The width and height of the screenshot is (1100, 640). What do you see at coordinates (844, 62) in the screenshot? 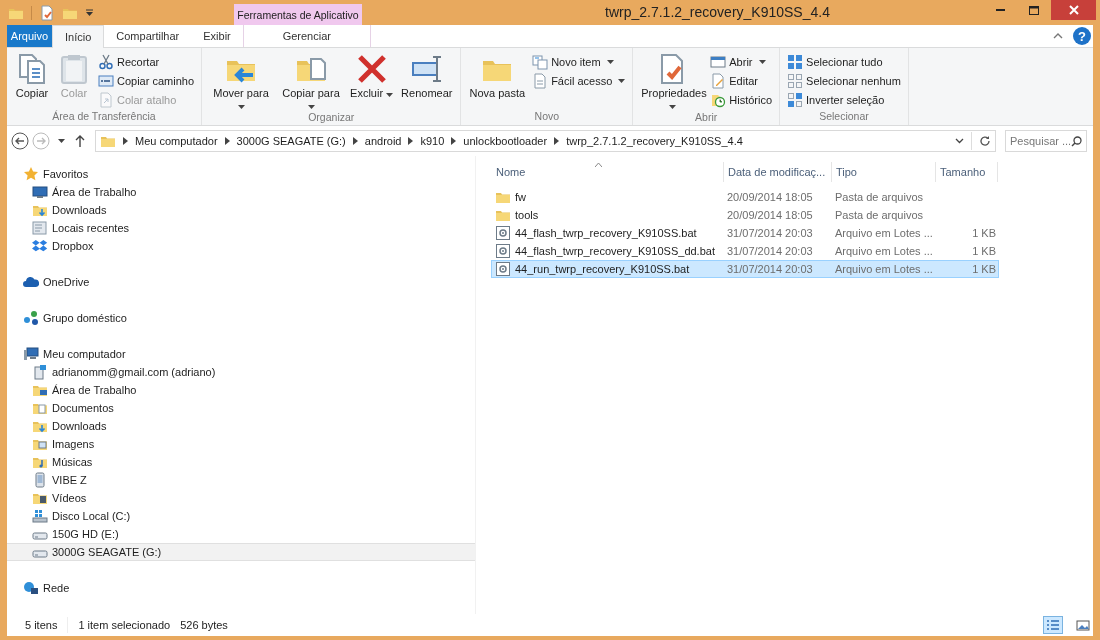
I see `ribbon-button: Selecionar tudo` at bounding box center [844, 62].